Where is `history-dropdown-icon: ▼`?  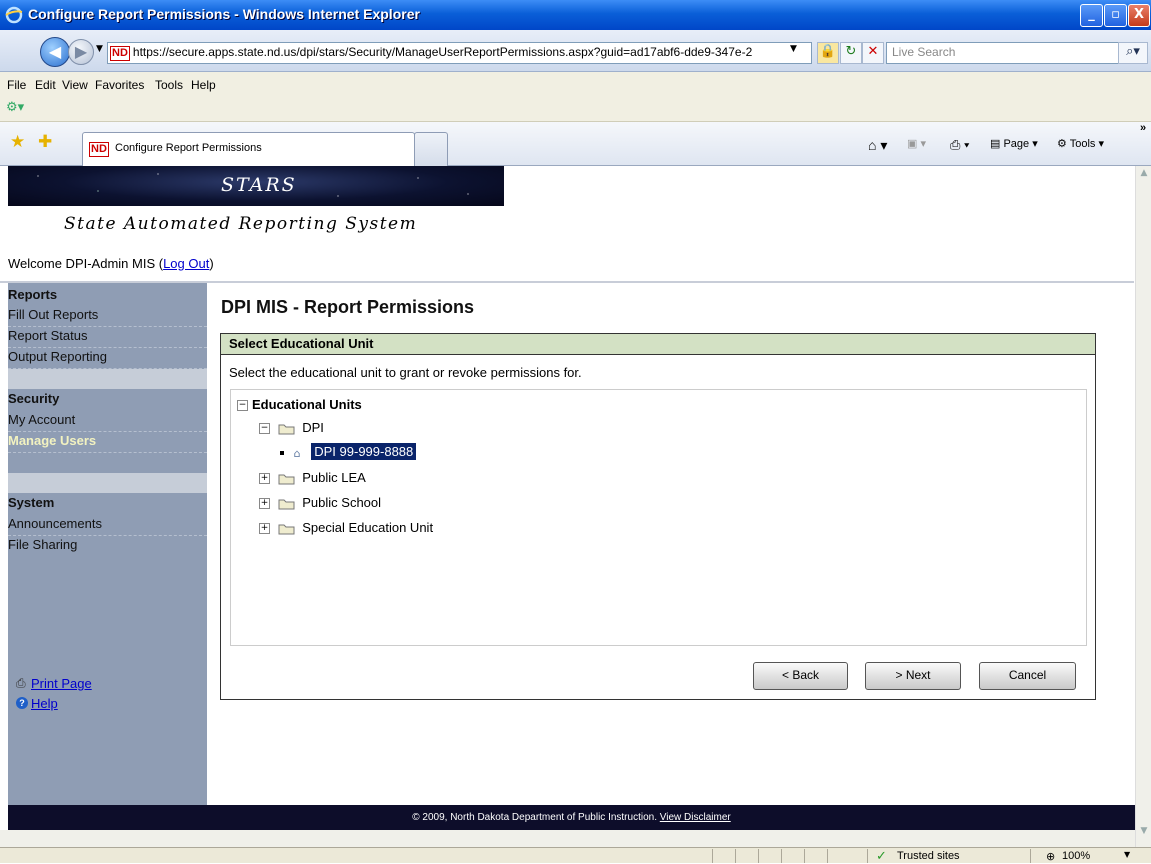
history-dropdown-icon: ▼ is located at coordinates (99, 49).